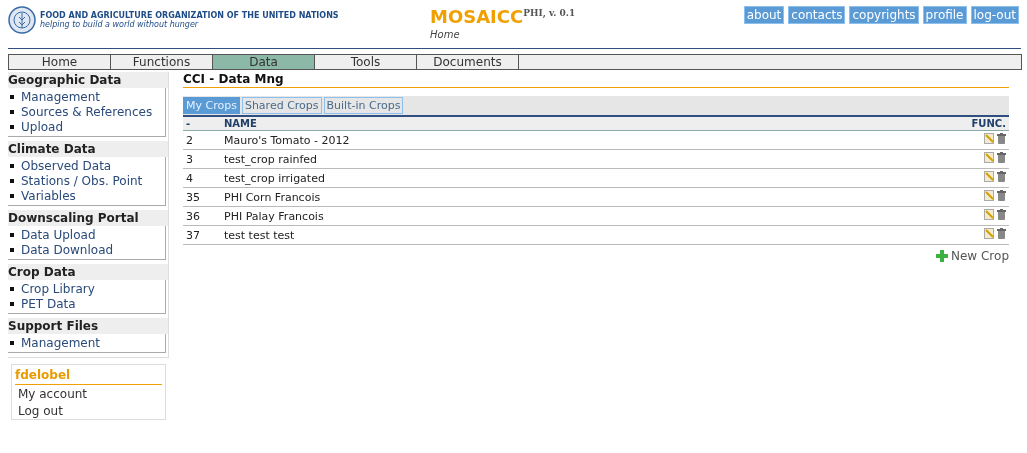  I want to click on sidebar-link: Crop Library, so click(58, 288).